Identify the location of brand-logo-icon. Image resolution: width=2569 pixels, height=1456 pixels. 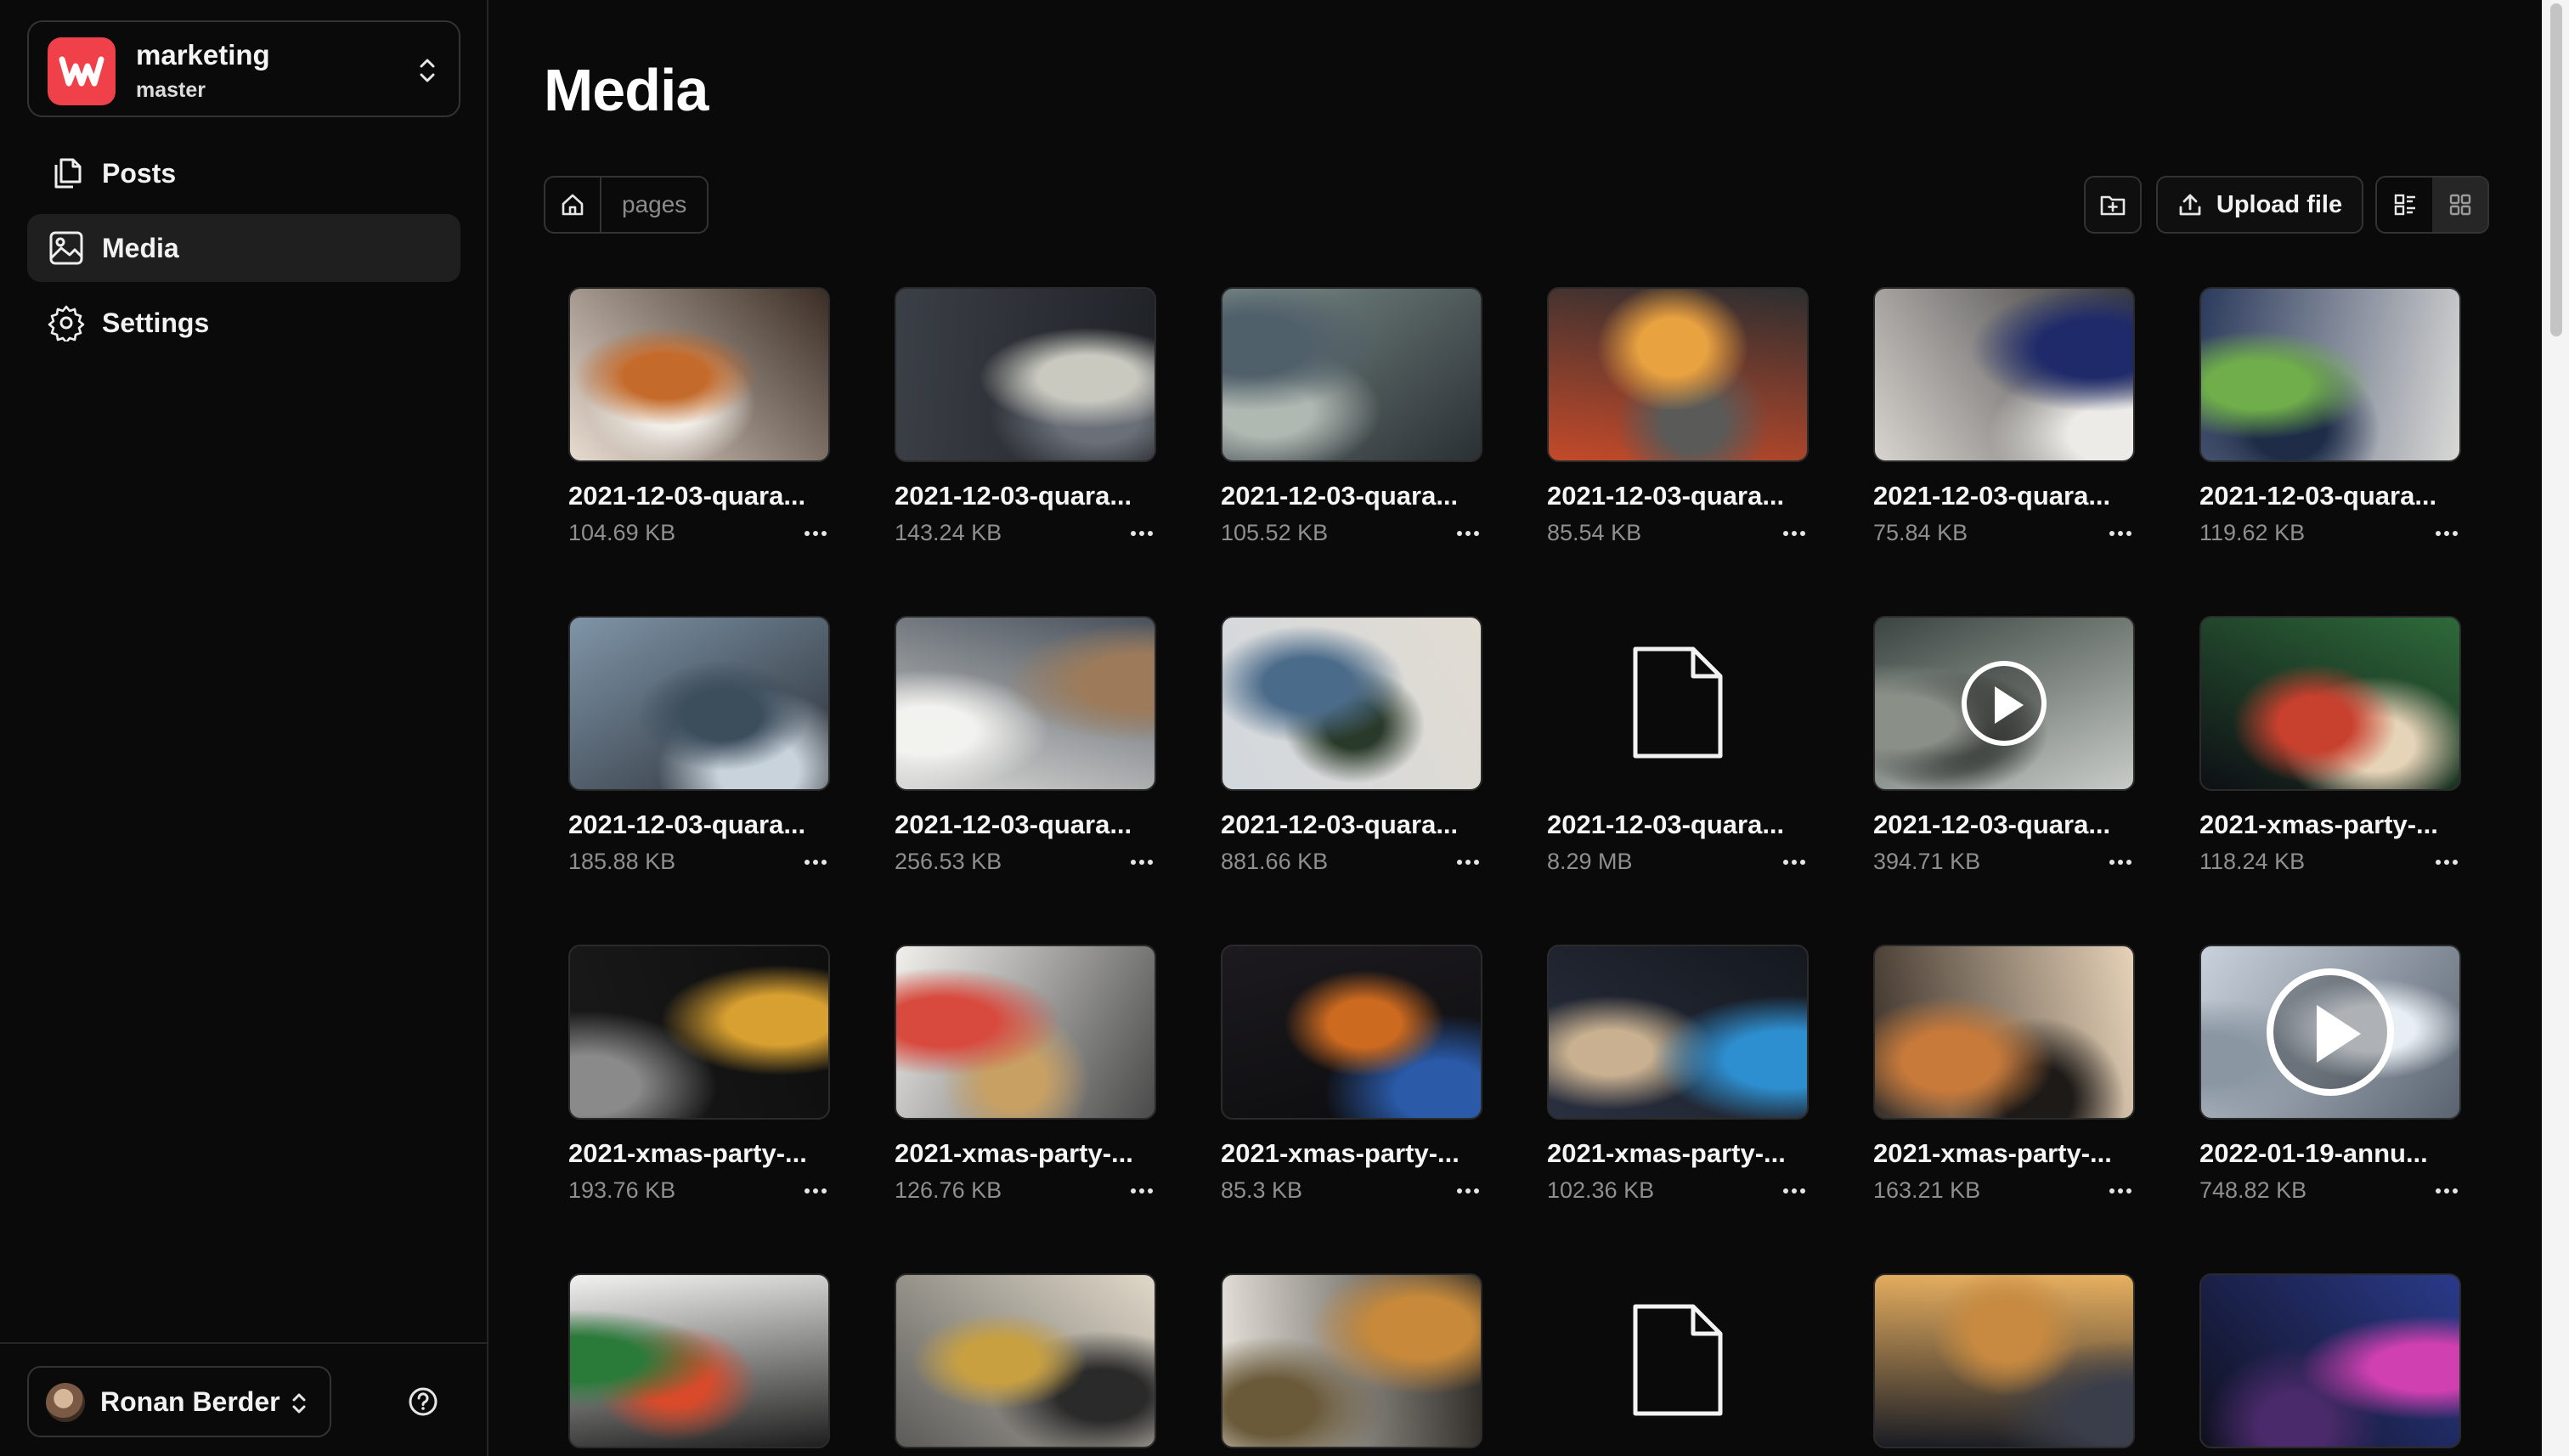
(82, 71).